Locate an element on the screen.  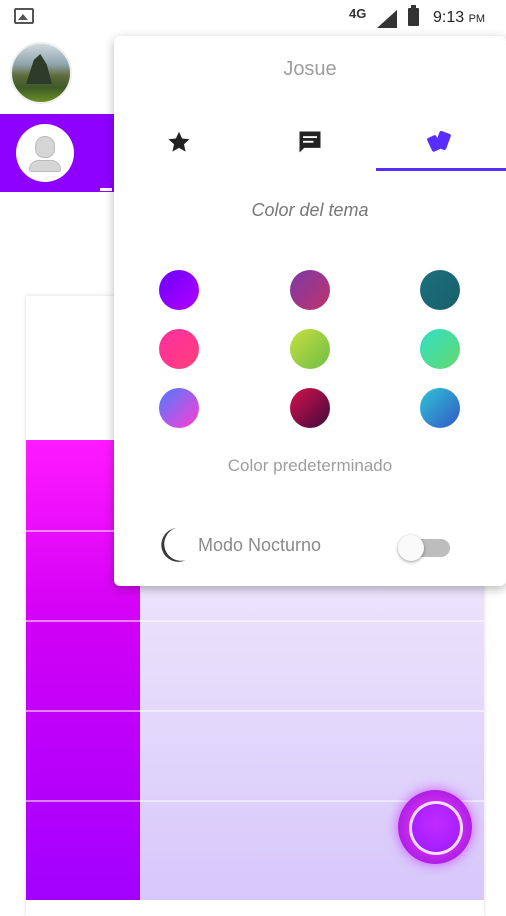
color-swatch-cyan-green is located at coordinates (440, 349).